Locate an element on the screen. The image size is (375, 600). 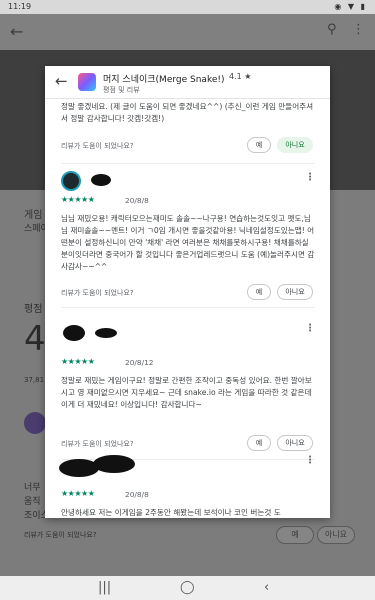
background-toolbar: ← ⚲ ⋮ is located at coordinates (187, 32).